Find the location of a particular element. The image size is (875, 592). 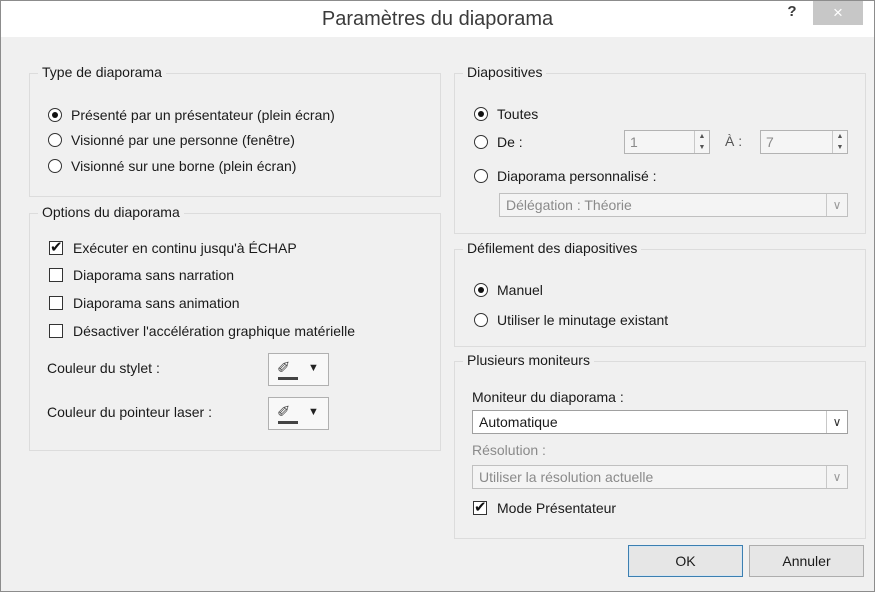

resolution-select: Utiliser la résolution actuelle ∨ is located at coordinates (660, 477).